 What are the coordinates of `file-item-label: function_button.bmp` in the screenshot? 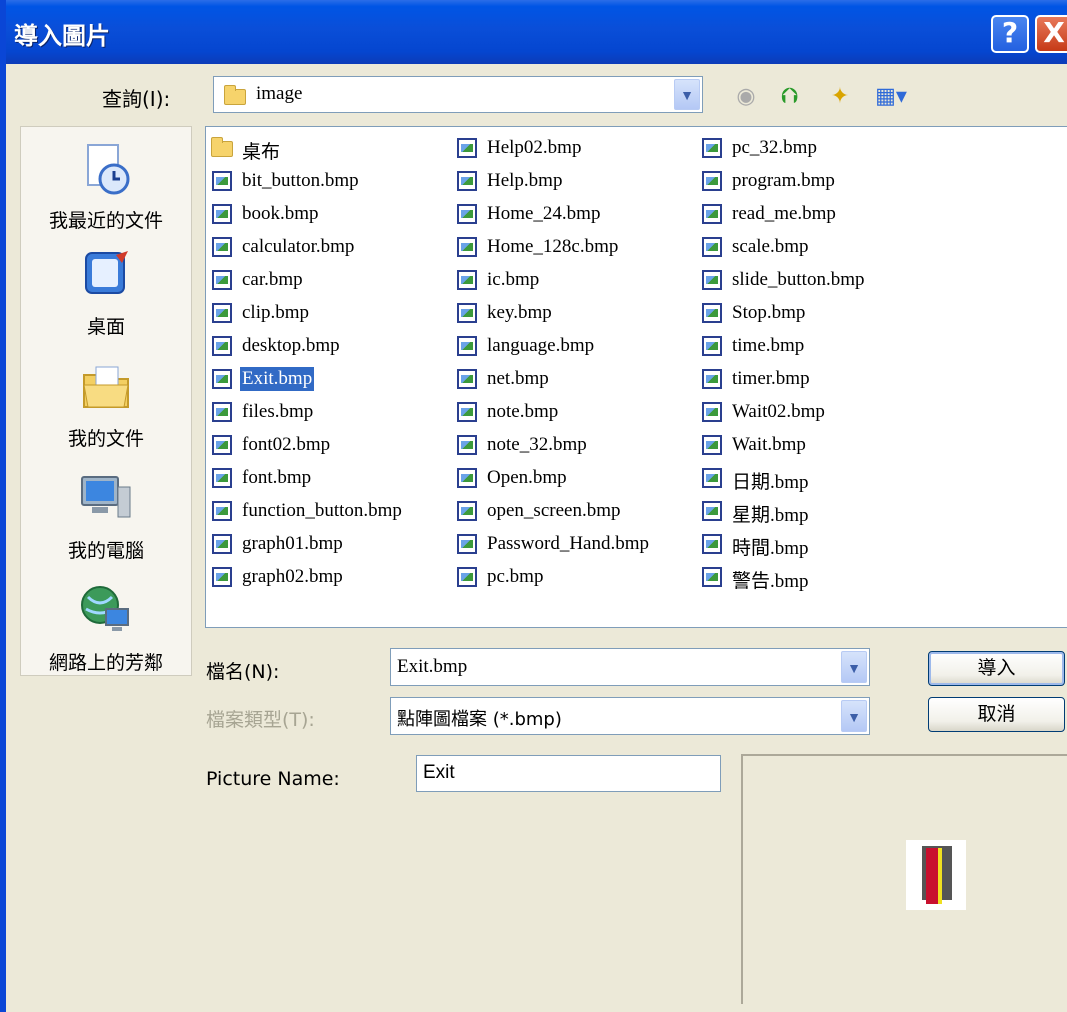 It's located at (322, 510).